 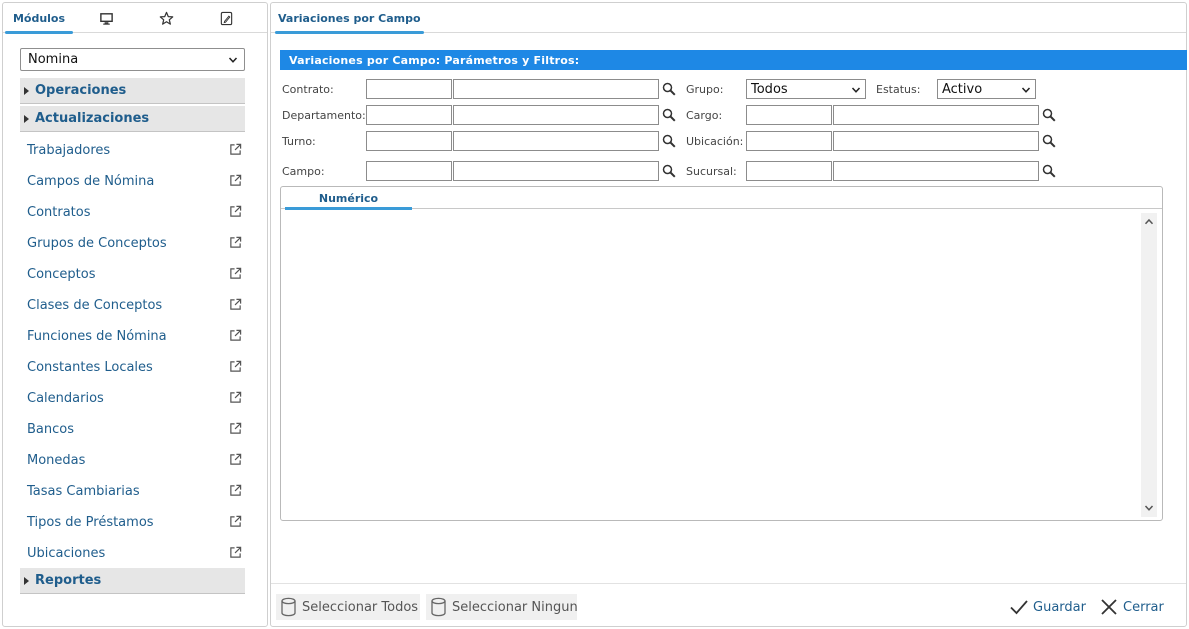 I want to click on nav-item-clases-de-conceptos: Clases de Conceptos, so click(x=132, y=305).